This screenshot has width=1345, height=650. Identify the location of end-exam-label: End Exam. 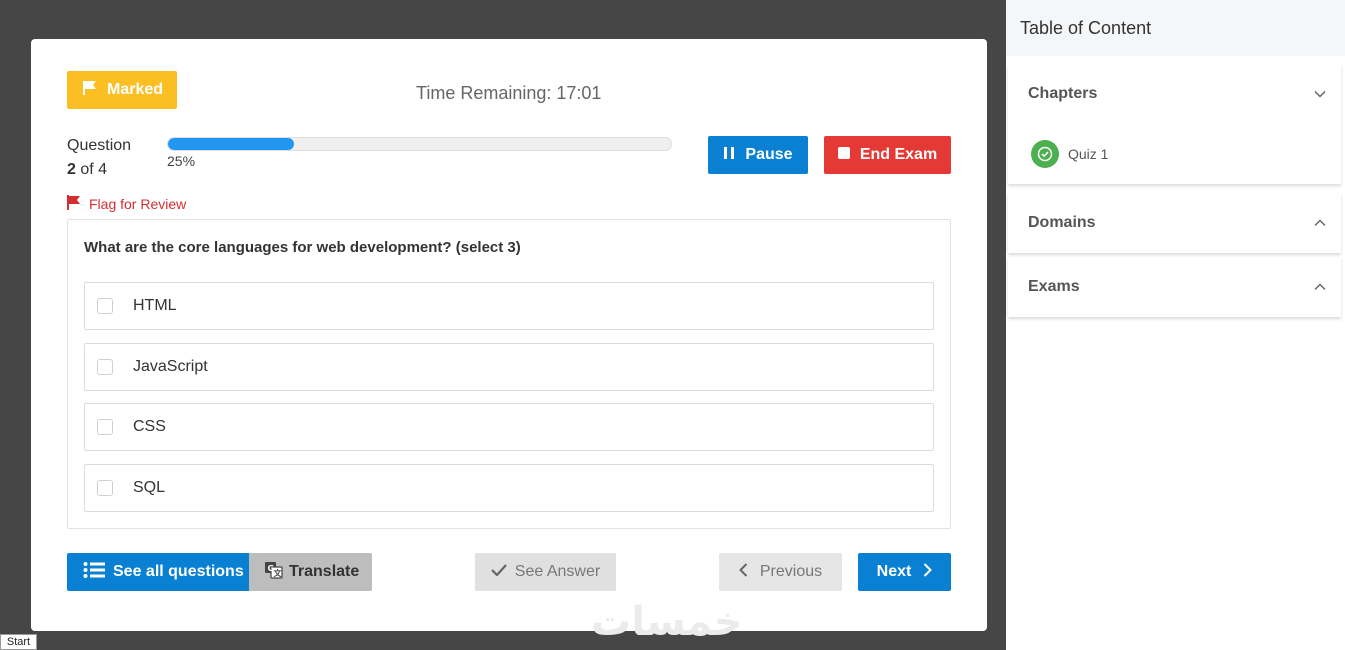
(898, 154).